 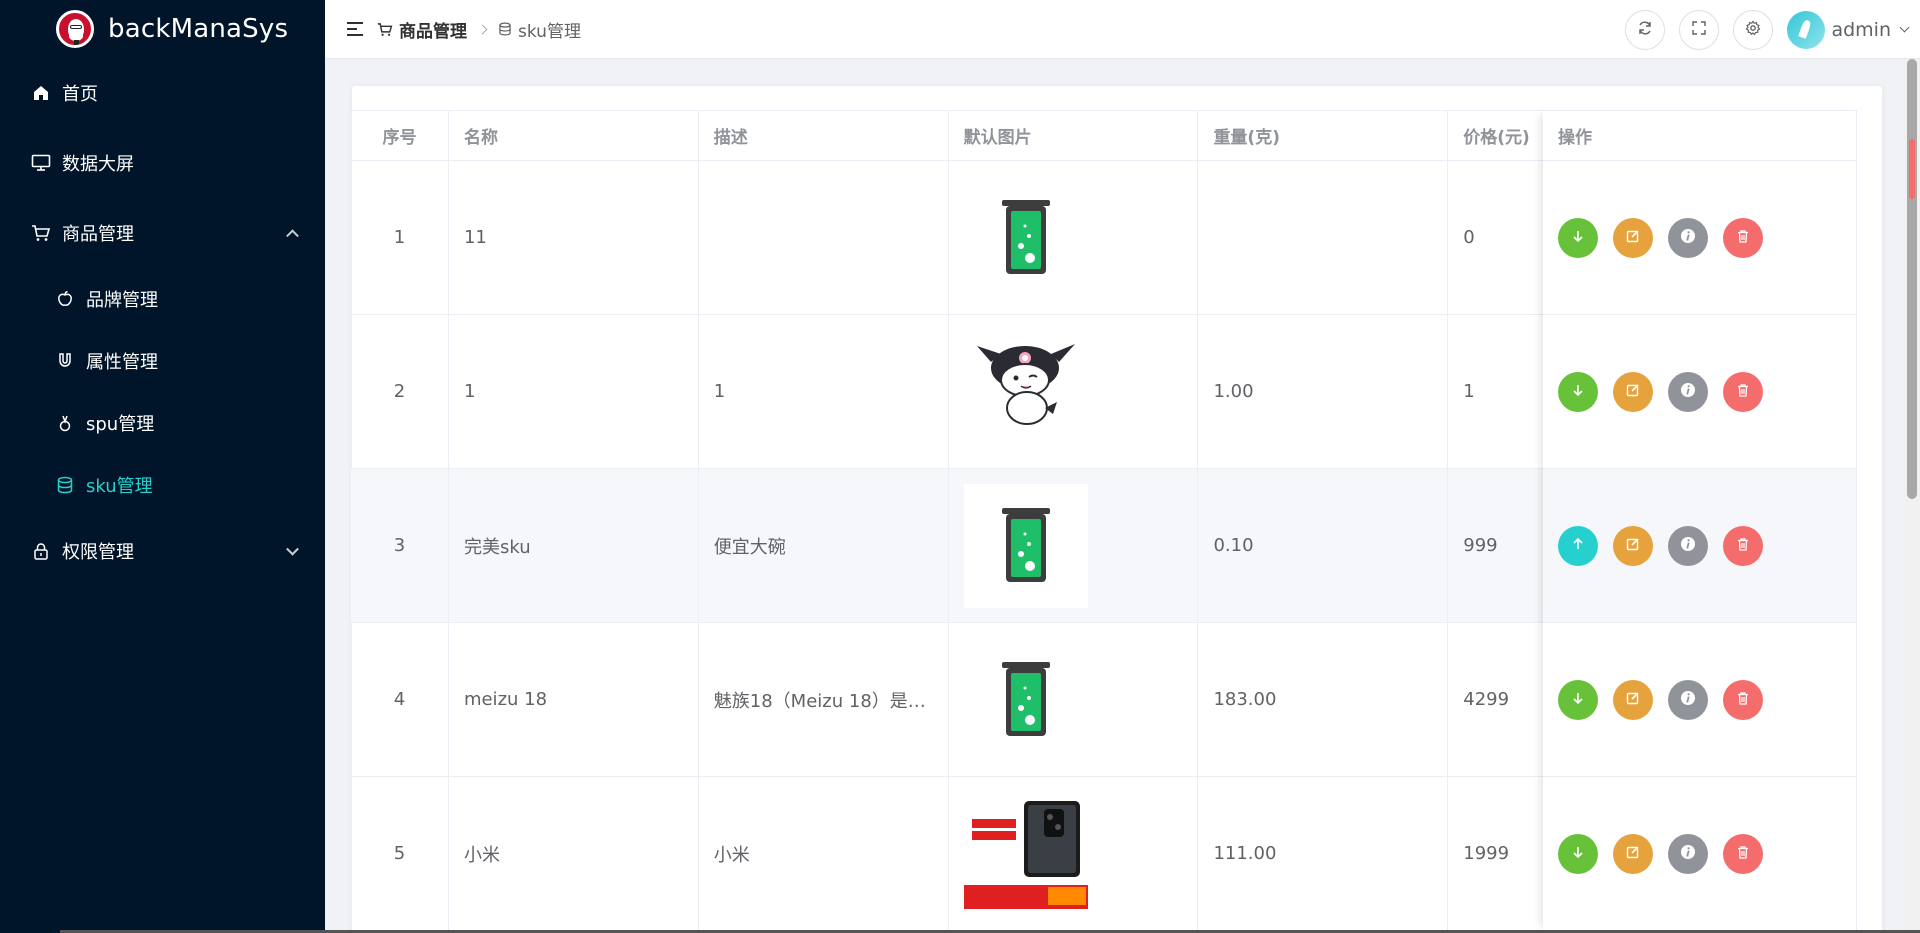 I want to click on sidebar-item-label: 数据大屏, so click(x=98, y=164).